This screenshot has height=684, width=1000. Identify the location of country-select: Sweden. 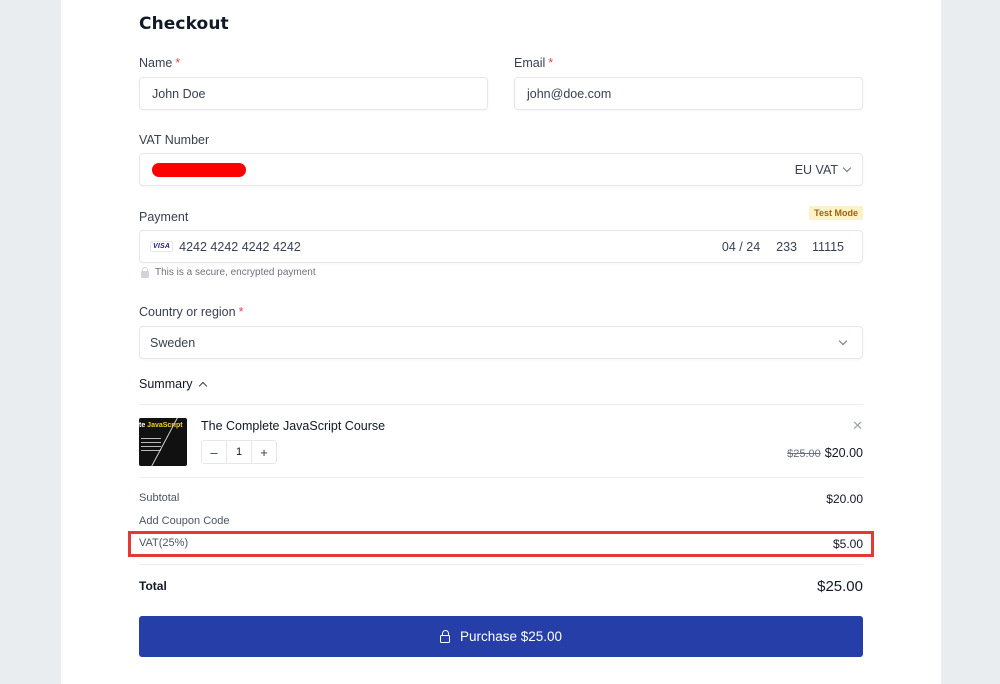
(501, 342).